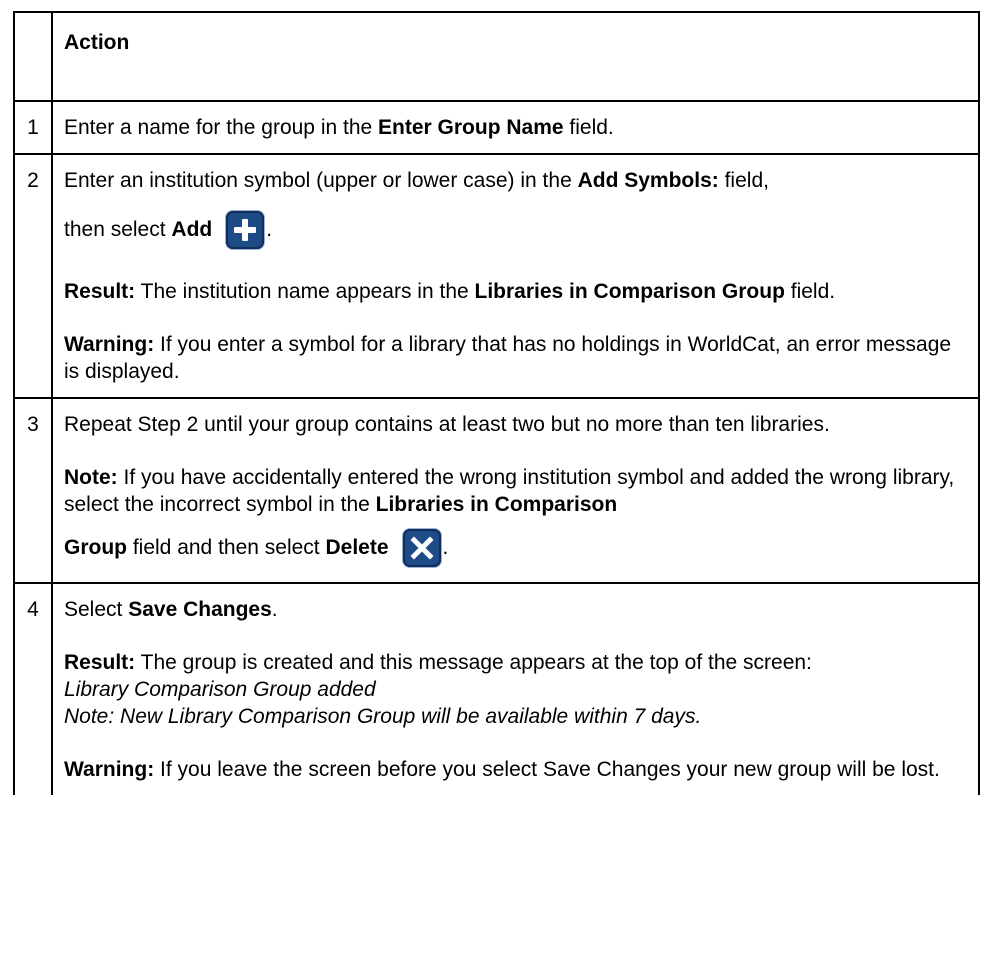  Describe the element at coordinates (192, 229) in the screenshot. I see `add-label: Add` at that location.